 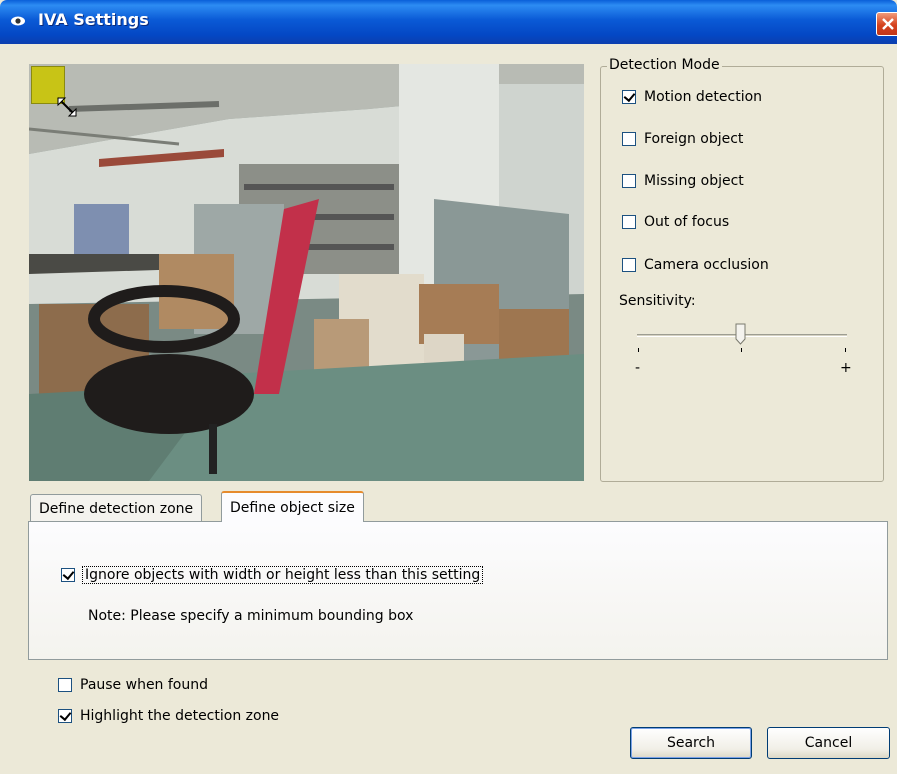 What do you see at coordinates (740, 334) in the screenshot?
I see `sensitivity-slider-thumb` at bounding box center [740, 334].